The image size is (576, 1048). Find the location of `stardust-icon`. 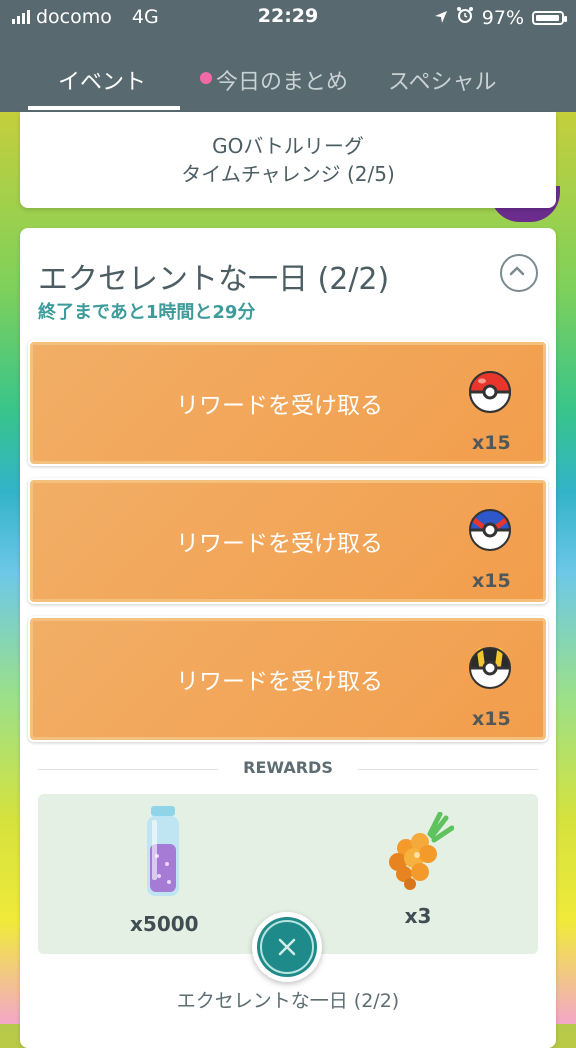

stardust-icon is located at coordinates (163, 851).